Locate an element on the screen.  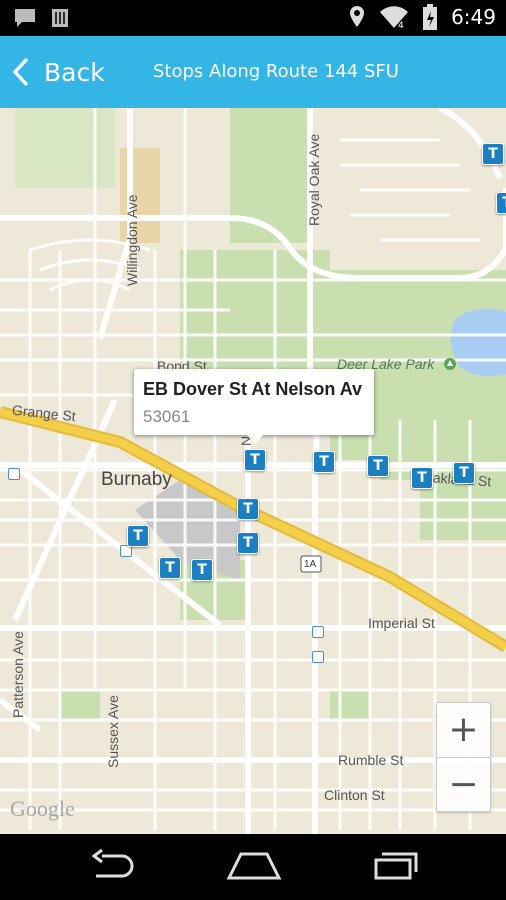
zoom-out-button: − is located at coordinates (463, 785).